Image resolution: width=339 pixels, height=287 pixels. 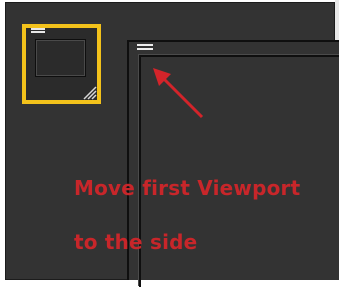 What do you see at coordinates (60, 58) in the screenshot?
I see `thumbnail-viewport-preview` at bounding box center [60, 58].